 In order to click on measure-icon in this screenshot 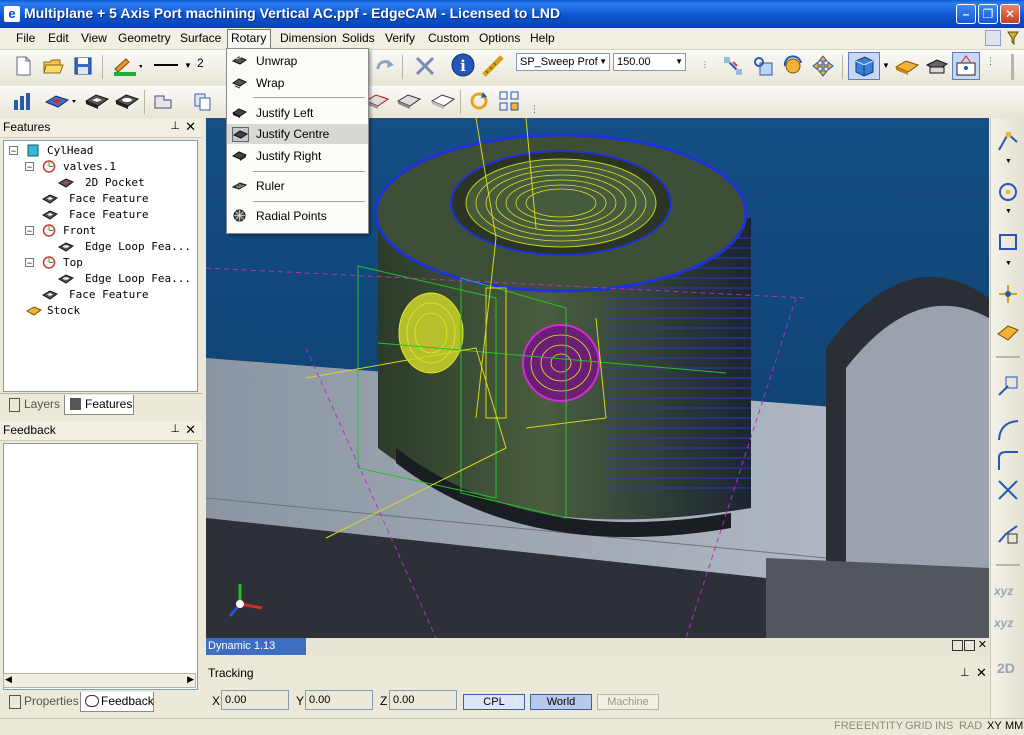, I will do `click(493, 66)`.